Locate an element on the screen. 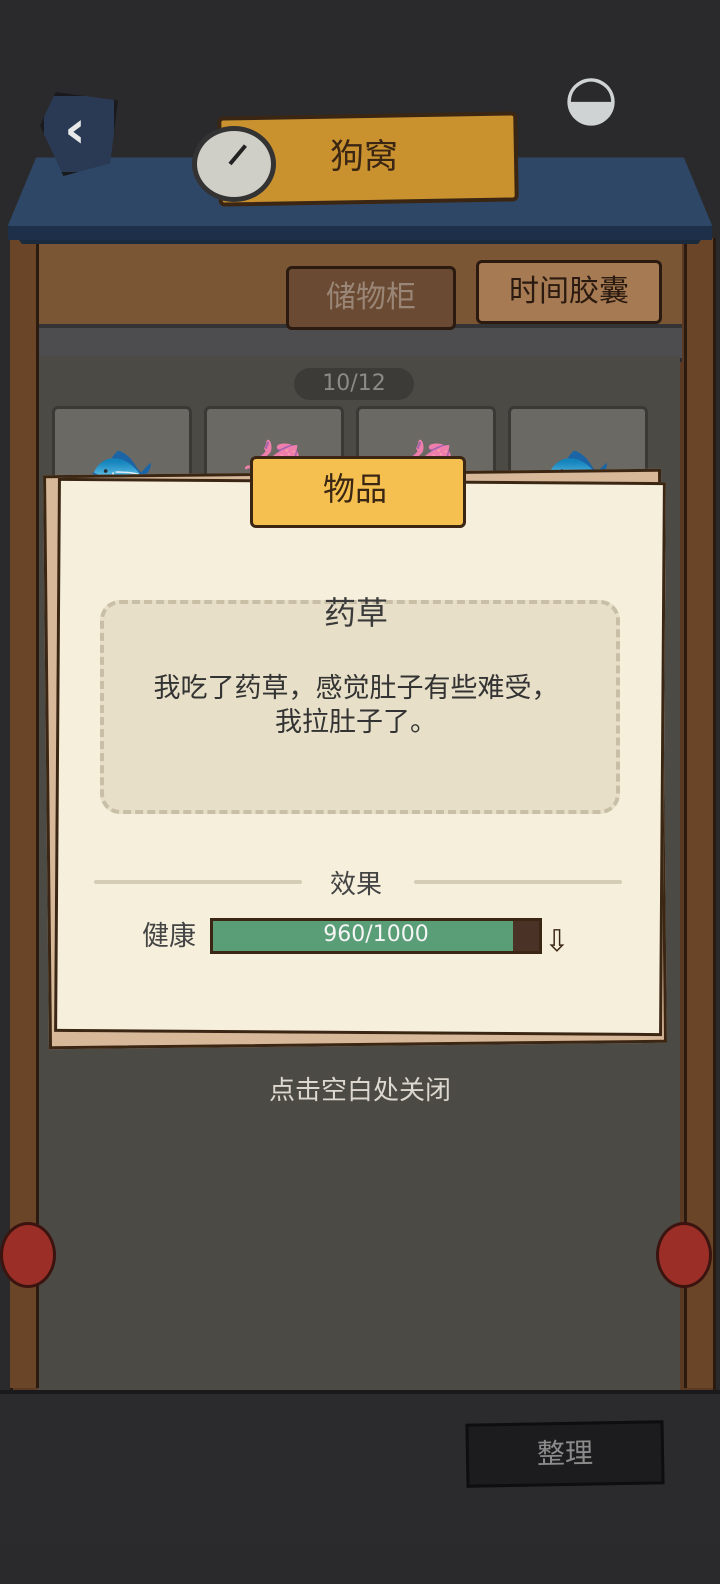 This screenshot has width=720, height=1584. close-hint: 点击空白处关闭 is located at coordinates (360, 1088).